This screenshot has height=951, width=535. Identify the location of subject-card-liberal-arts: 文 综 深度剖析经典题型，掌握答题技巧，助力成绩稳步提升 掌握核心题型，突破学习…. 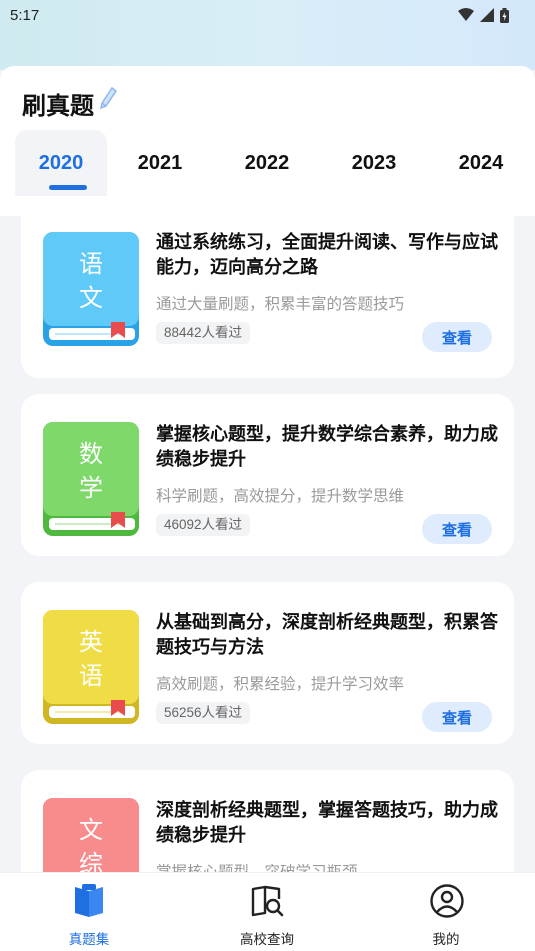
(267, 821).